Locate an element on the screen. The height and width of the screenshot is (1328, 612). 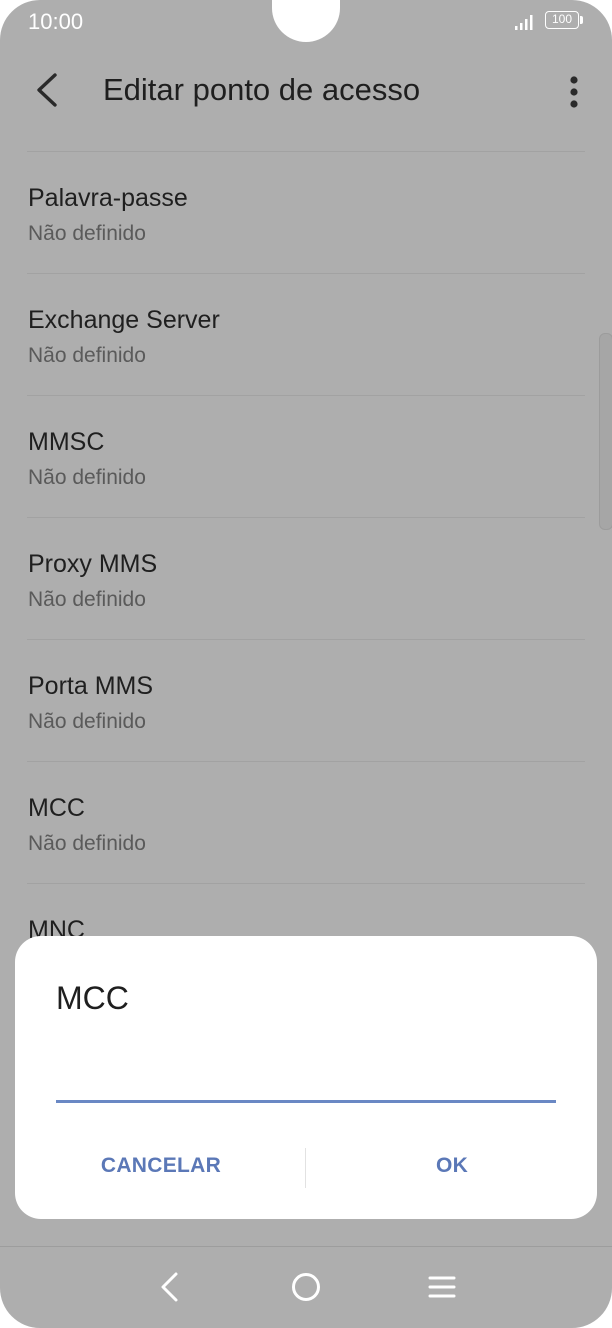
setting-item-mms-proxy: Proxy MMS Não definido is located at coordinates (306, 577).